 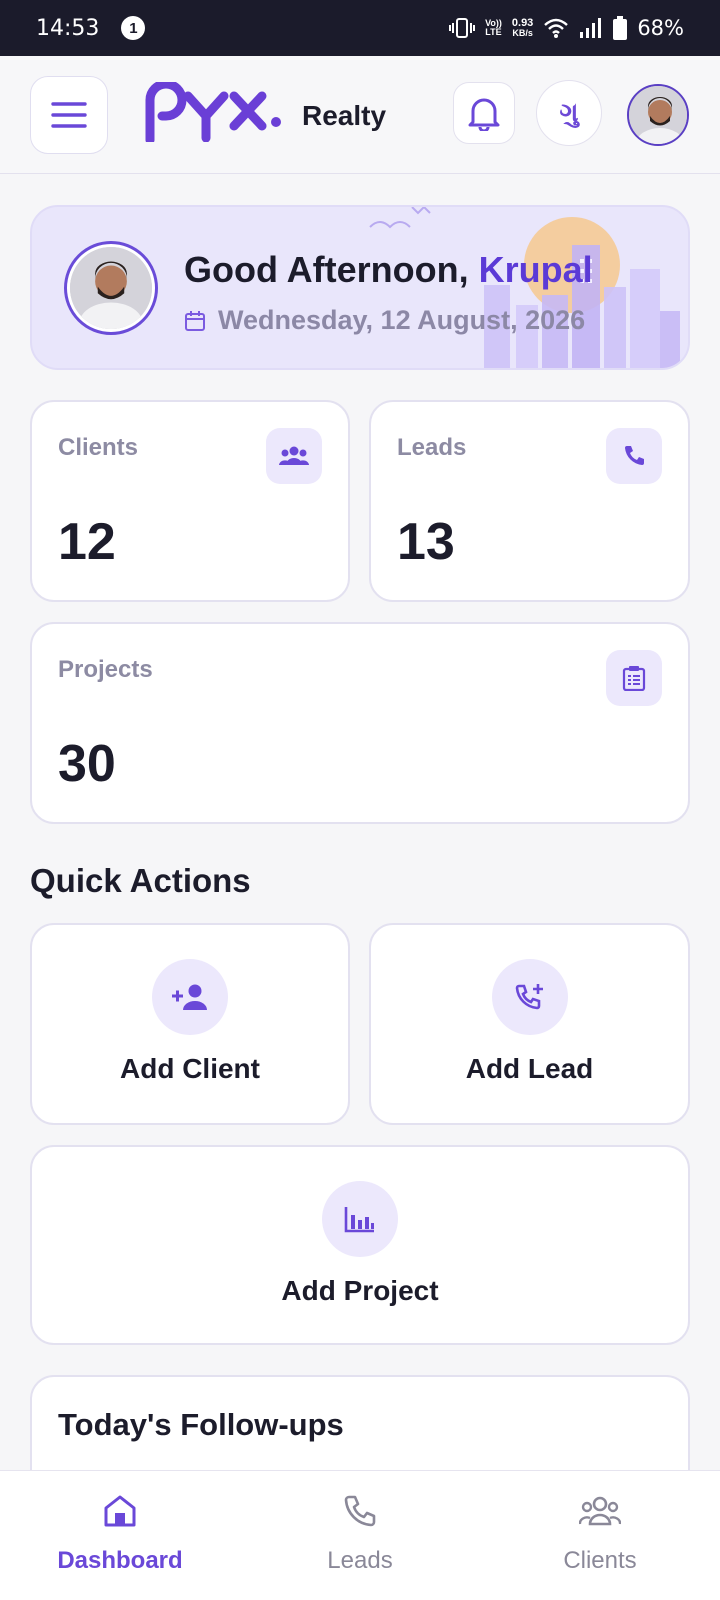 I want to click on greeting-date-text: Wednesday, 12 August, 2026, so click(x=402, y=320).